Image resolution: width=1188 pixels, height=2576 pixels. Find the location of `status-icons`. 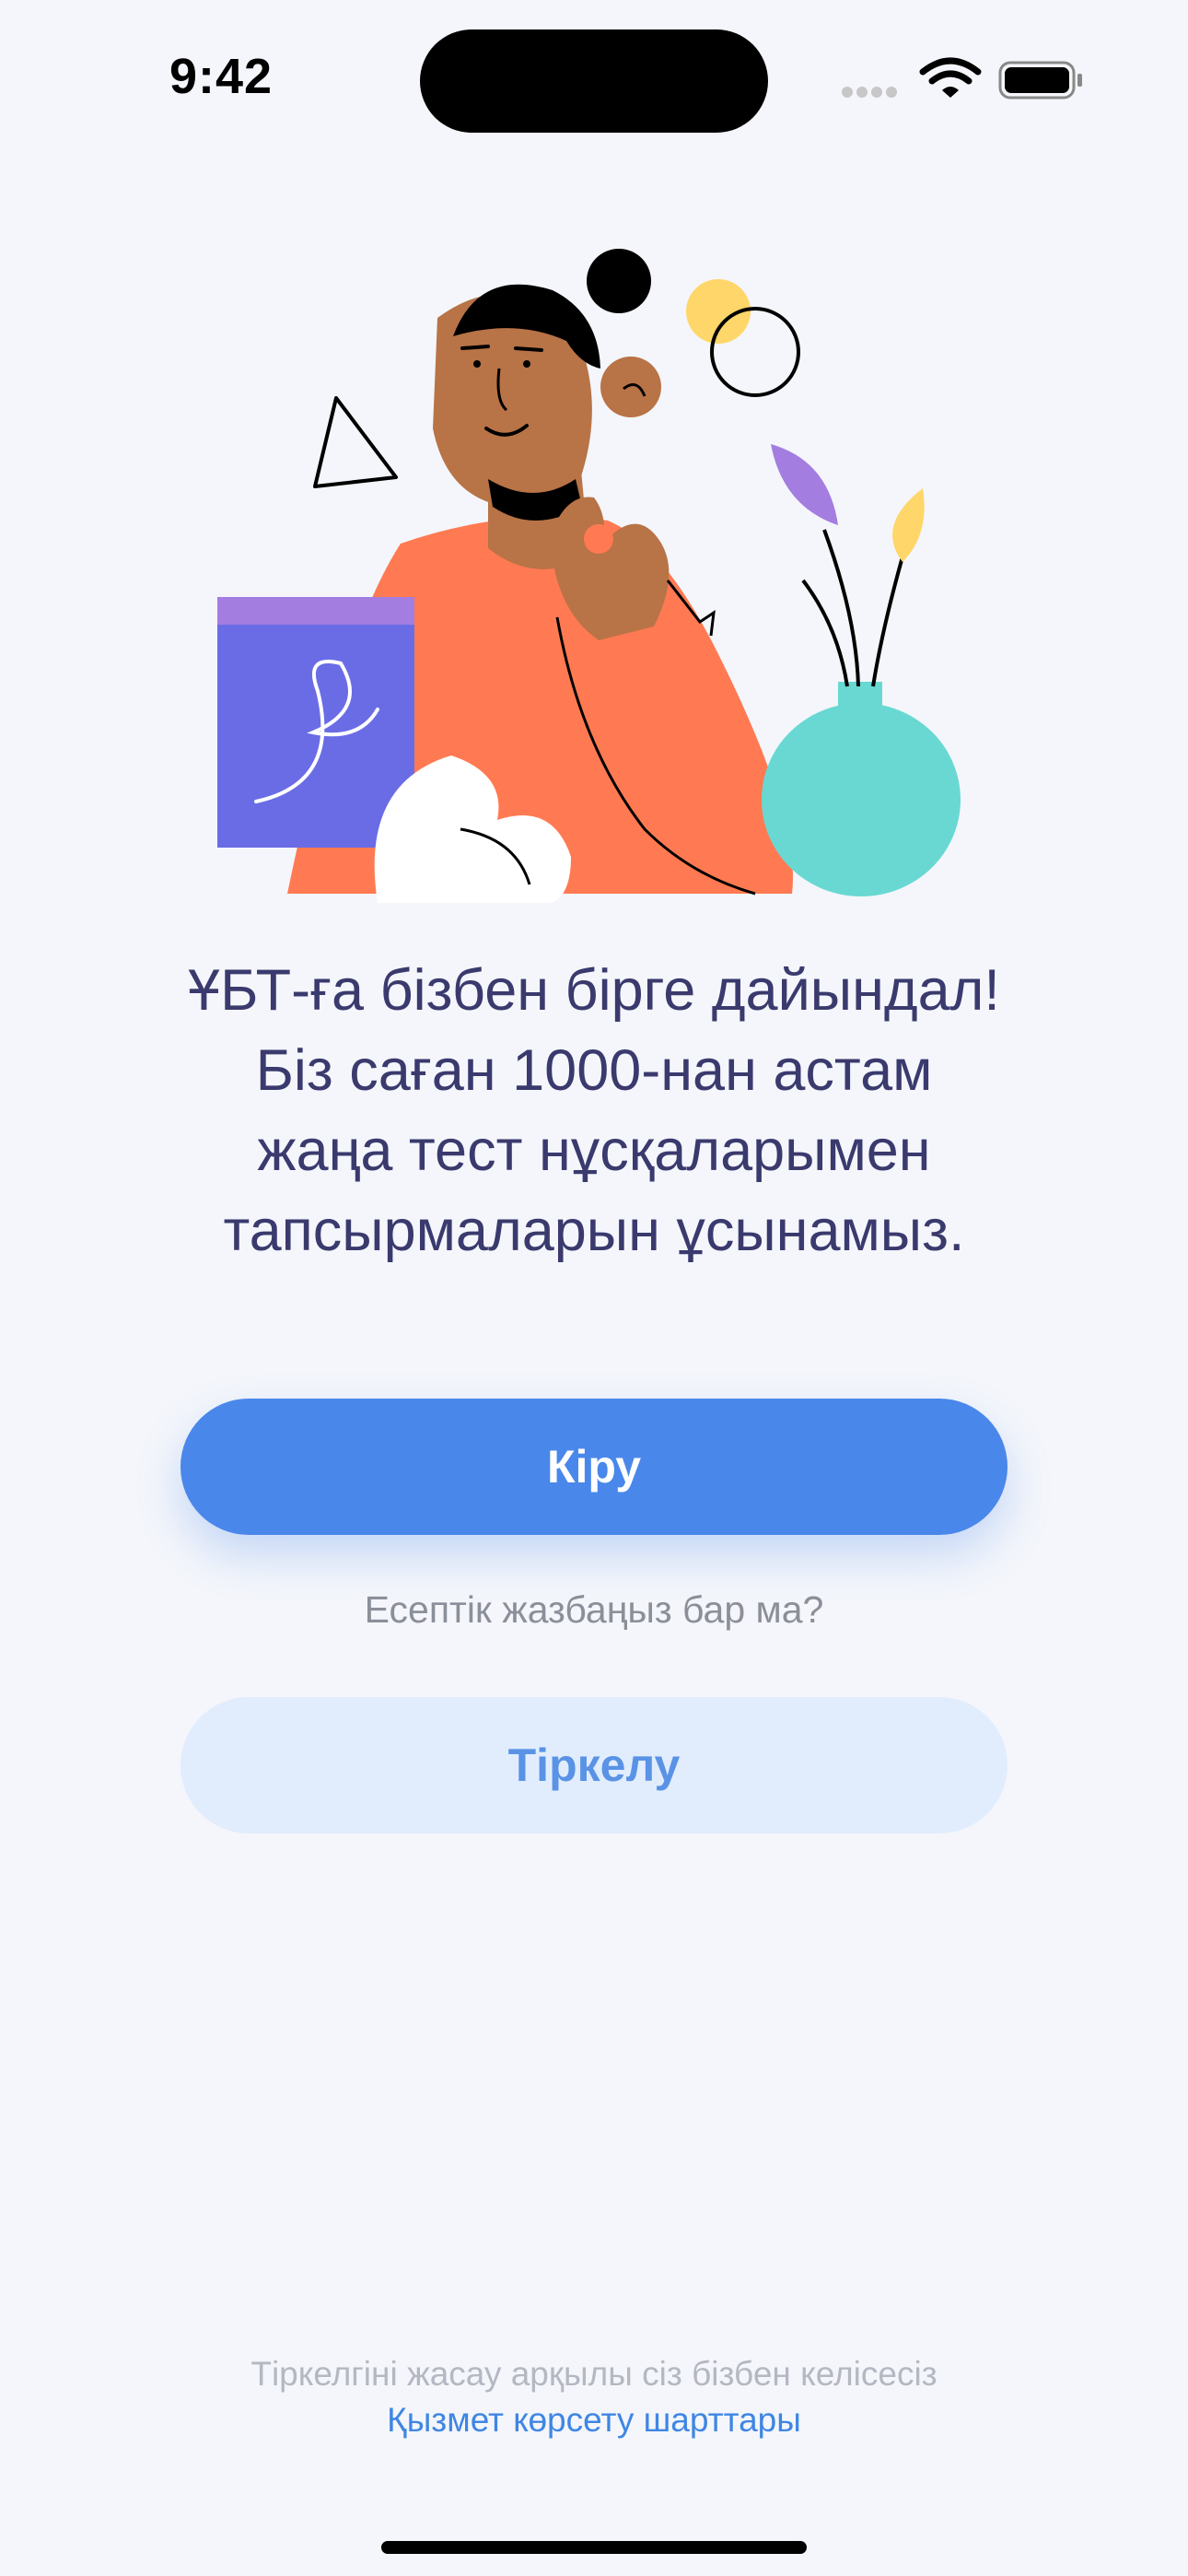

status-icons is located at coordinates (962, 78).